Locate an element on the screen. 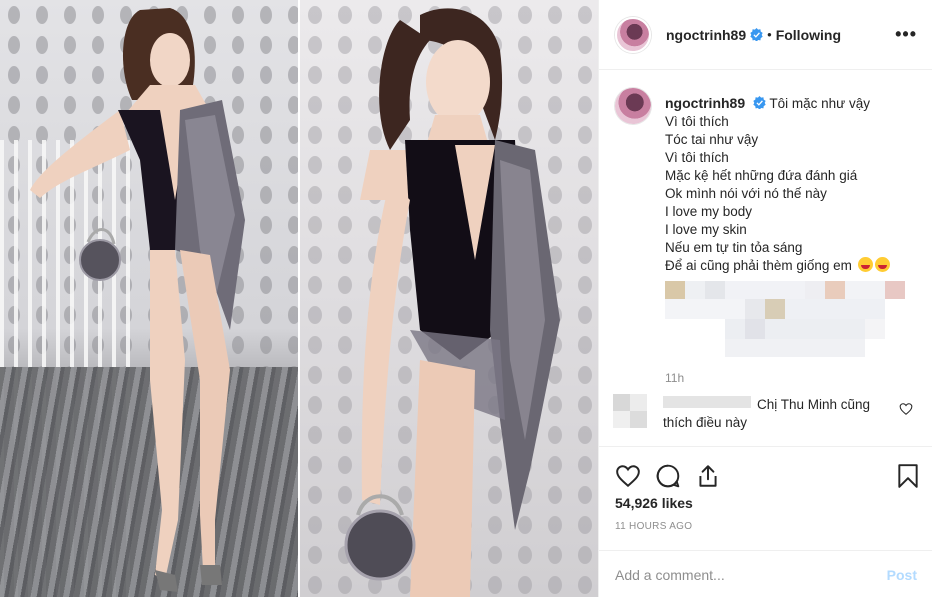  add-comment-input is located at coordinates (740, 575).